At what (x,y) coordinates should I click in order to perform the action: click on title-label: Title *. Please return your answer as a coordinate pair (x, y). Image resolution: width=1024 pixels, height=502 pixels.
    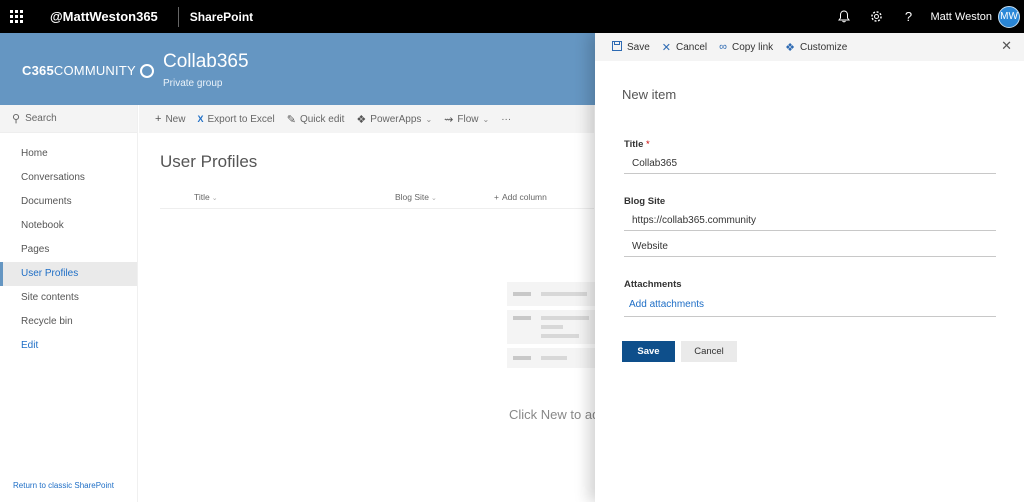
    Looking at the image, I should click on (637, 144).